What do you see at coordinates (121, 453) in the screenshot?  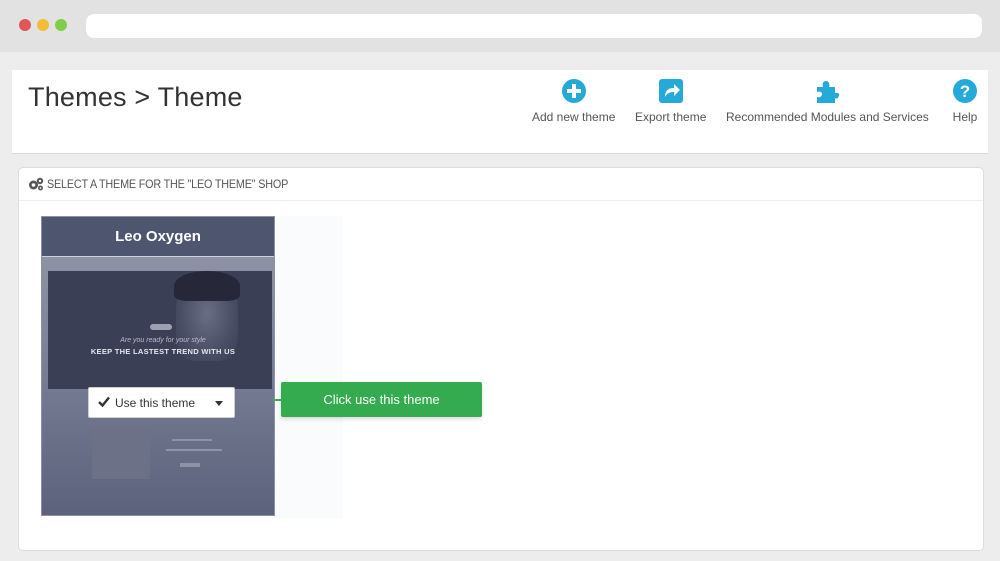 I see `preview-product-image` at bounding box center [121, 453].